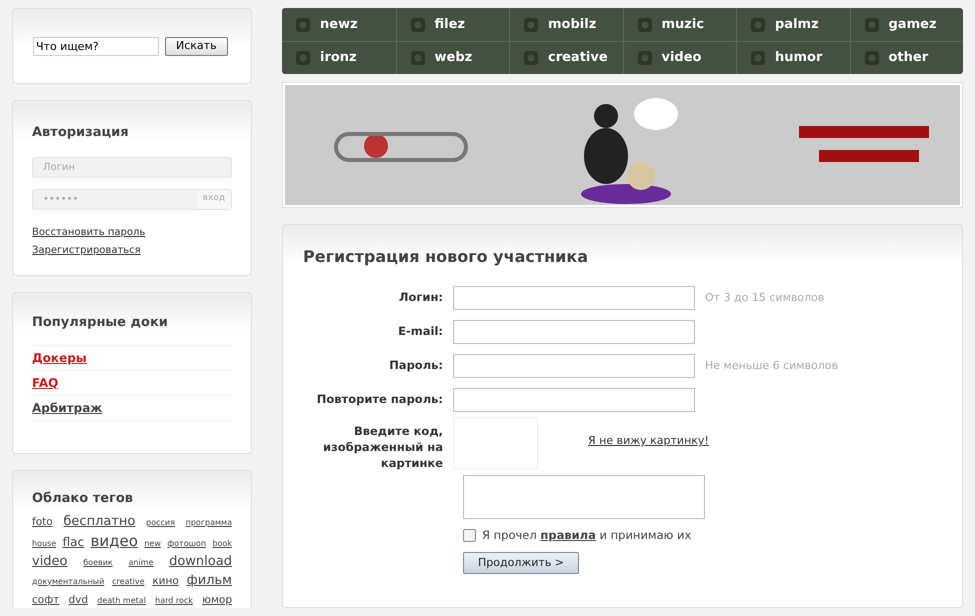 This screenshot has height=616, width=975. What do you see at coordinates (78, 599) in the screenshot?
I see `tag-link: dvd` at bounding box center [78, 599].